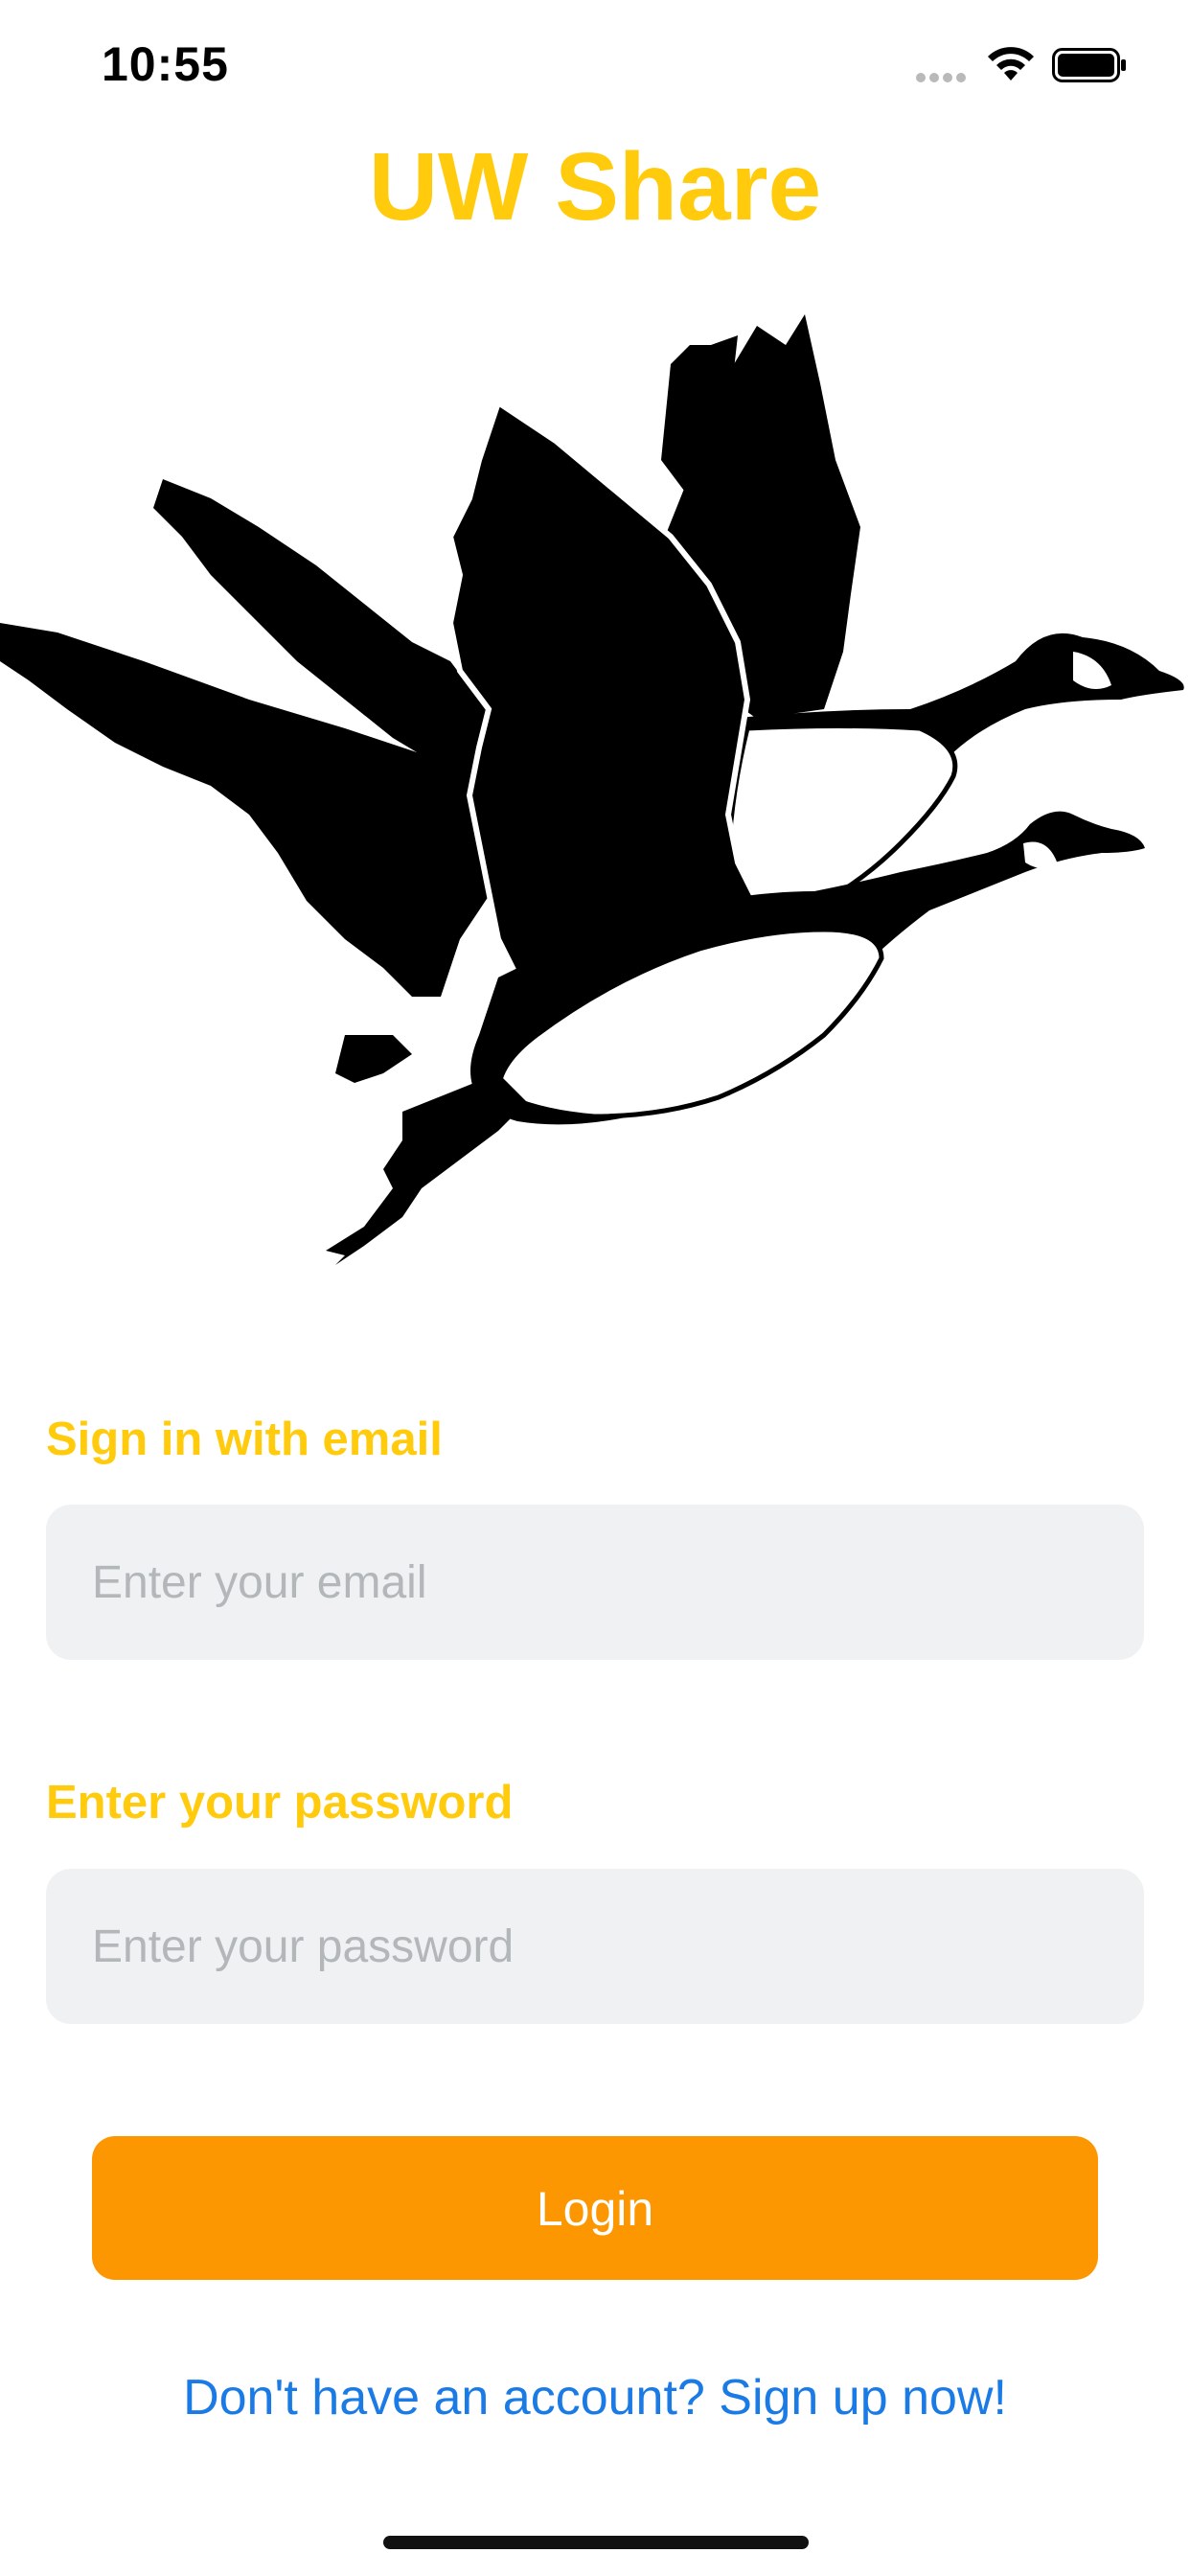  I want to click on status-time: 10:55, so click(166, 64).